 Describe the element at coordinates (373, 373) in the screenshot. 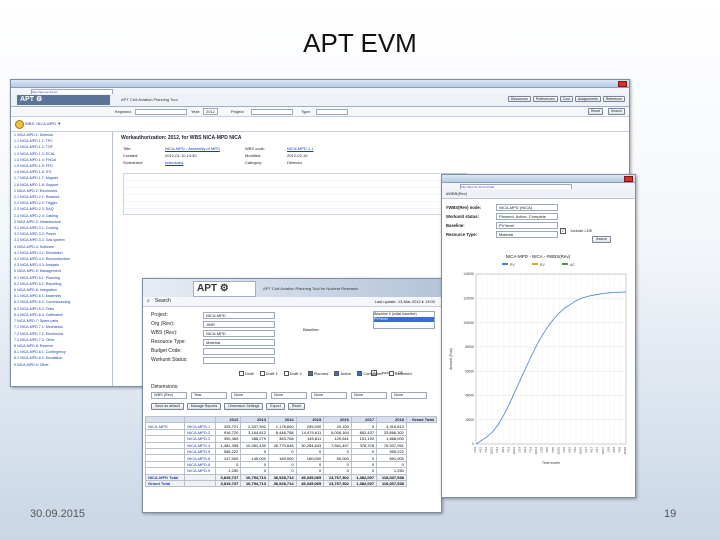

I see `status-label: Completed` at that location.